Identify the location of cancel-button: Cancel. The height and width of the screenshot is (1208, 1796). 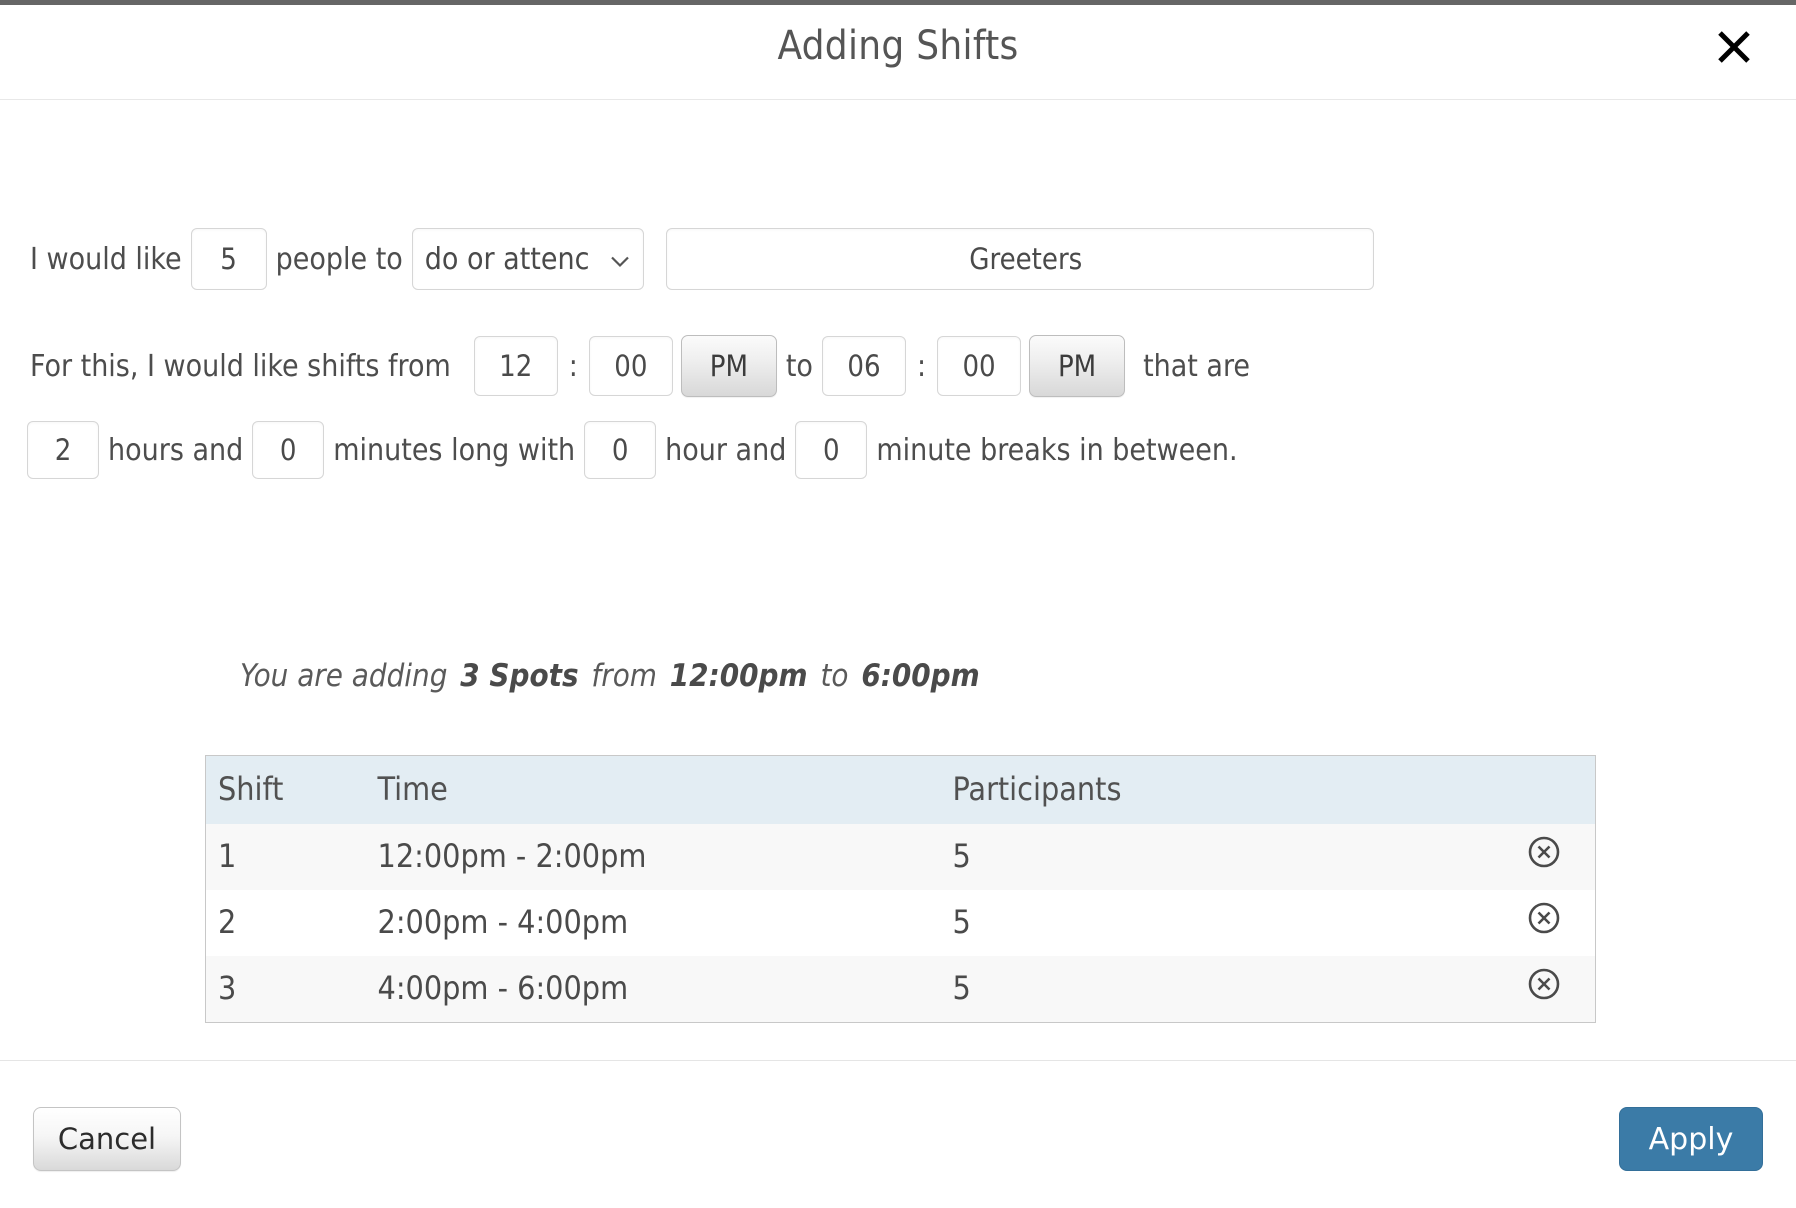
(107, 1139).